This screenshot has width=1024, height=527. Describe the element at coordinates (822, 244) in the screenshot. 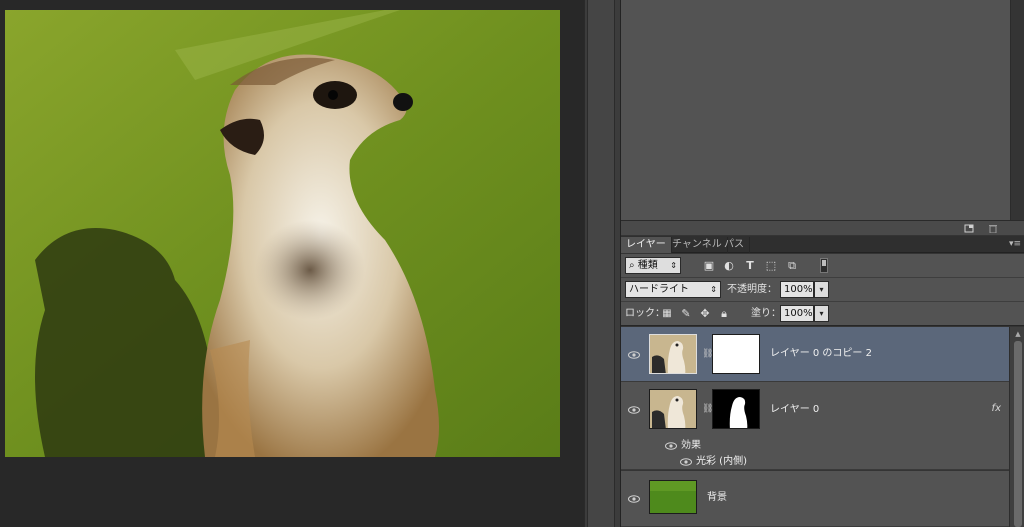

I see `panel-tab-bar: レイヤー チャンネル パス ▾≡` at that location.